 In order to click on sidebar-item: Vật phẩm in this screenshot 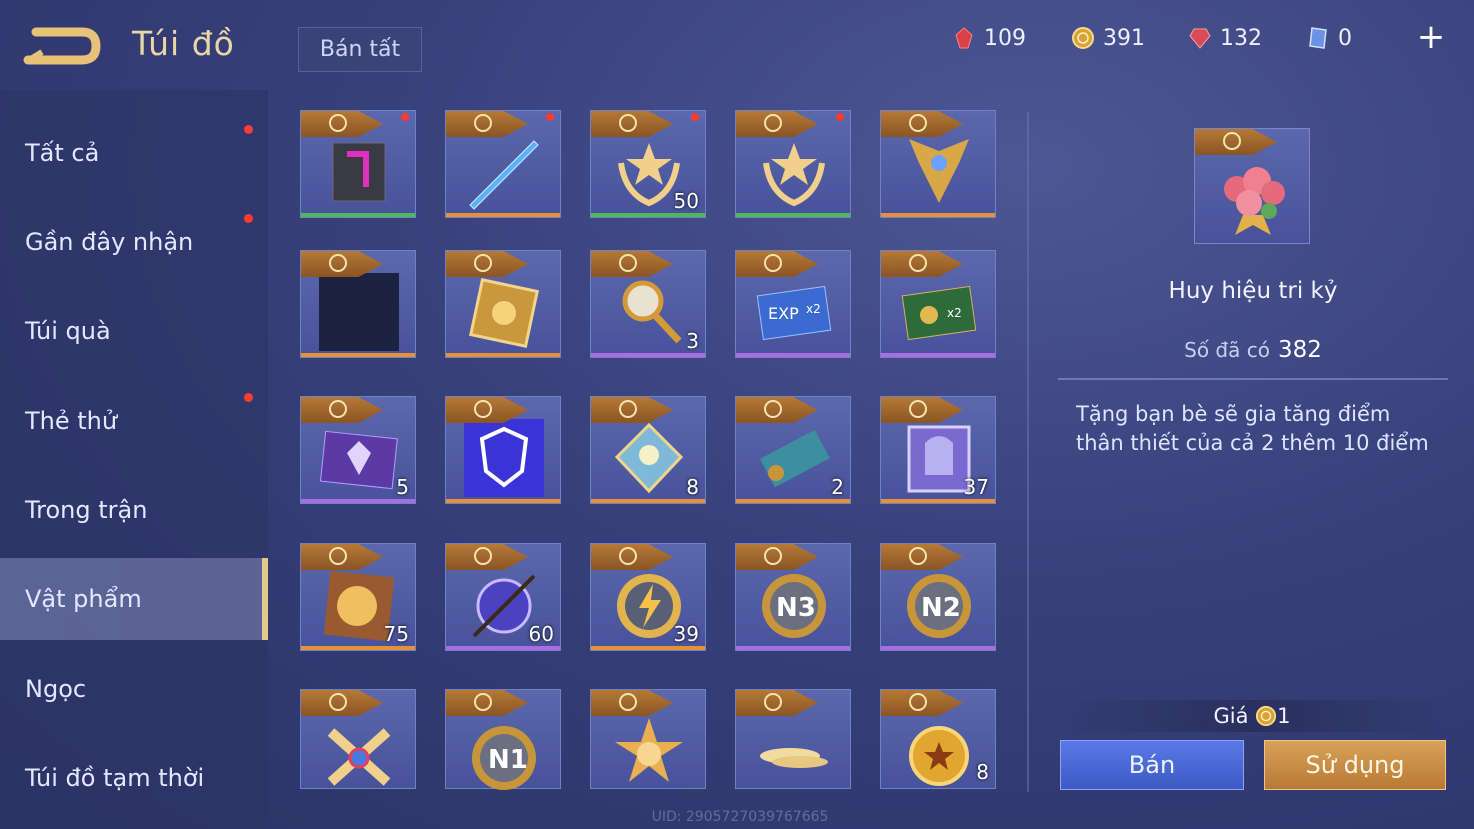, I will do `click(134, 599)`.